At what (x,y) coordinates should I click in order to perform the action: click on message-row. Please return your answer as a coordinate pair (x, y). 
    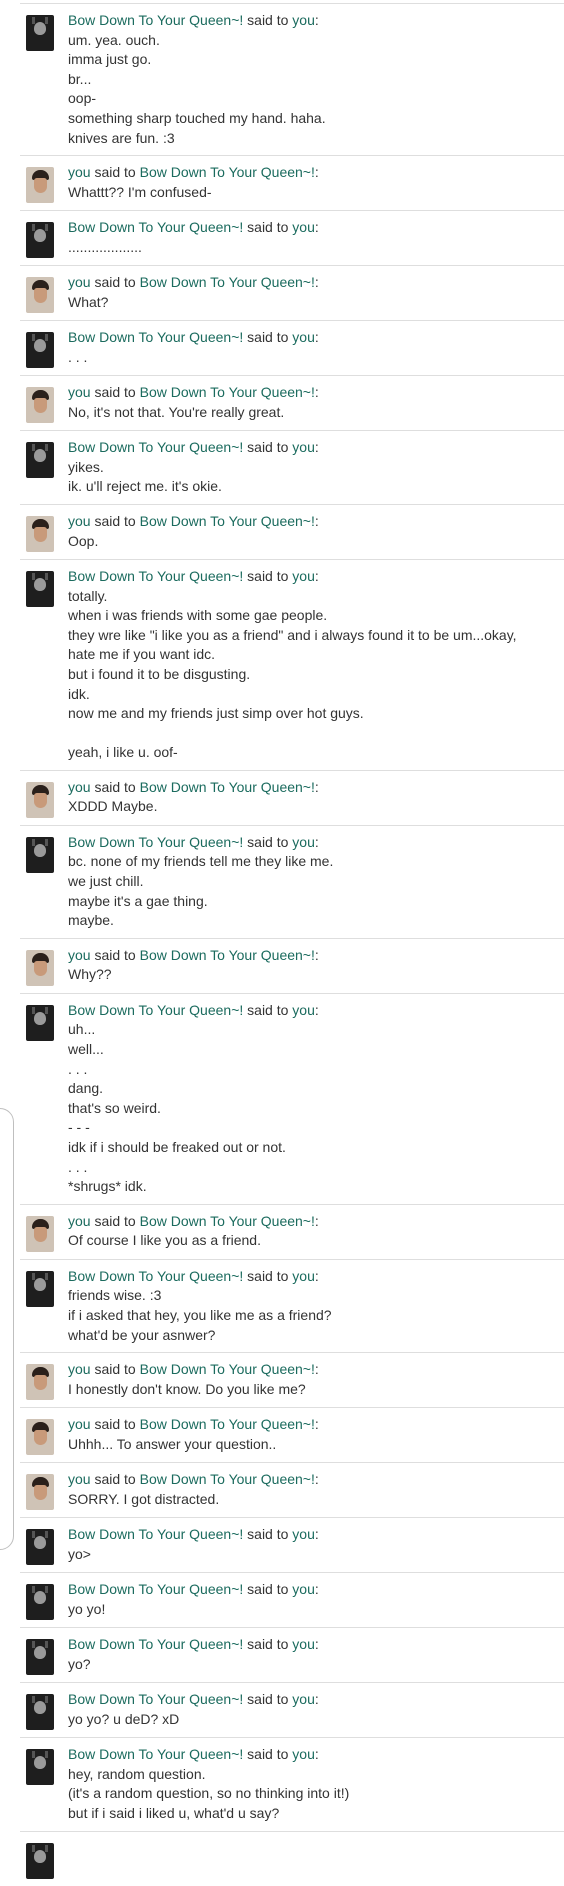
    Looking at the image, I should click on (292, 1858).